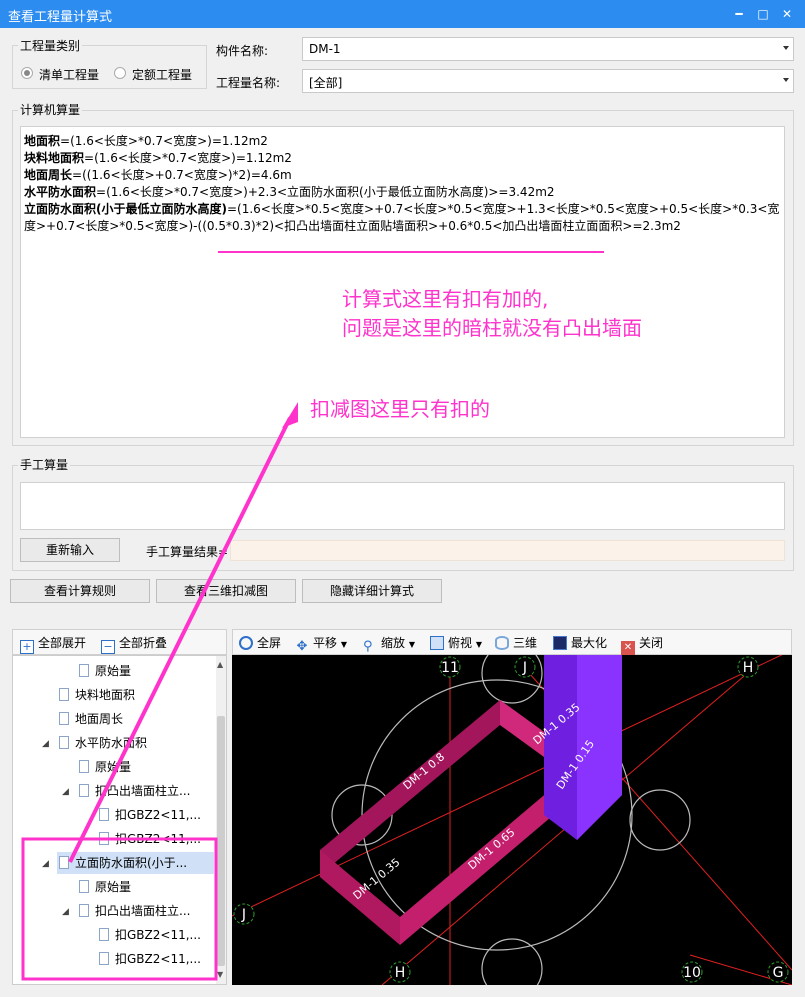 The height and width of the screenshot is (997, 805). Describe the element at coordinates (119, 909) in the screenshot. I see `highlight-box` at that location.